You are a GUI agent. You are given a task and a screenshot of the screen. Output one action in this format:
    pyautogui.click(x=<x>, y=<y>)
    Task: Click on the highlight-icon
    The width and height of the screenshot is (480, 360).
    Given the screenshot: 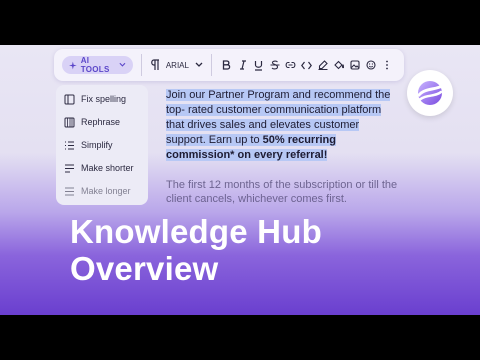 What is the action you would take?
    pyautogui.click(x=323, y=65)
    